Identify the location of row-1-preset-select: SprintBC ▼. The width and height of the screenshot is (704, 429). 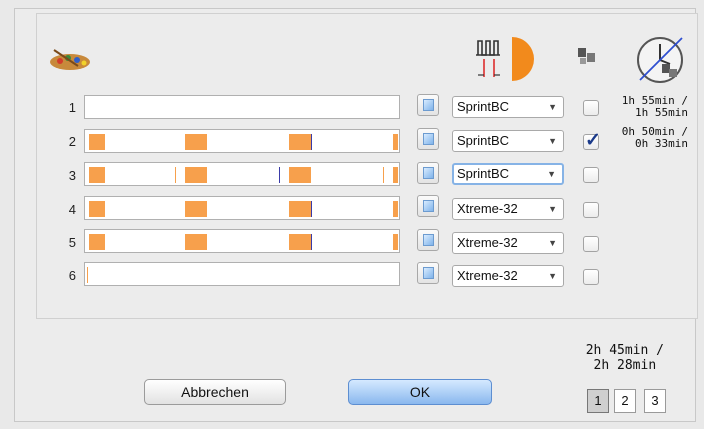
(508, 107).